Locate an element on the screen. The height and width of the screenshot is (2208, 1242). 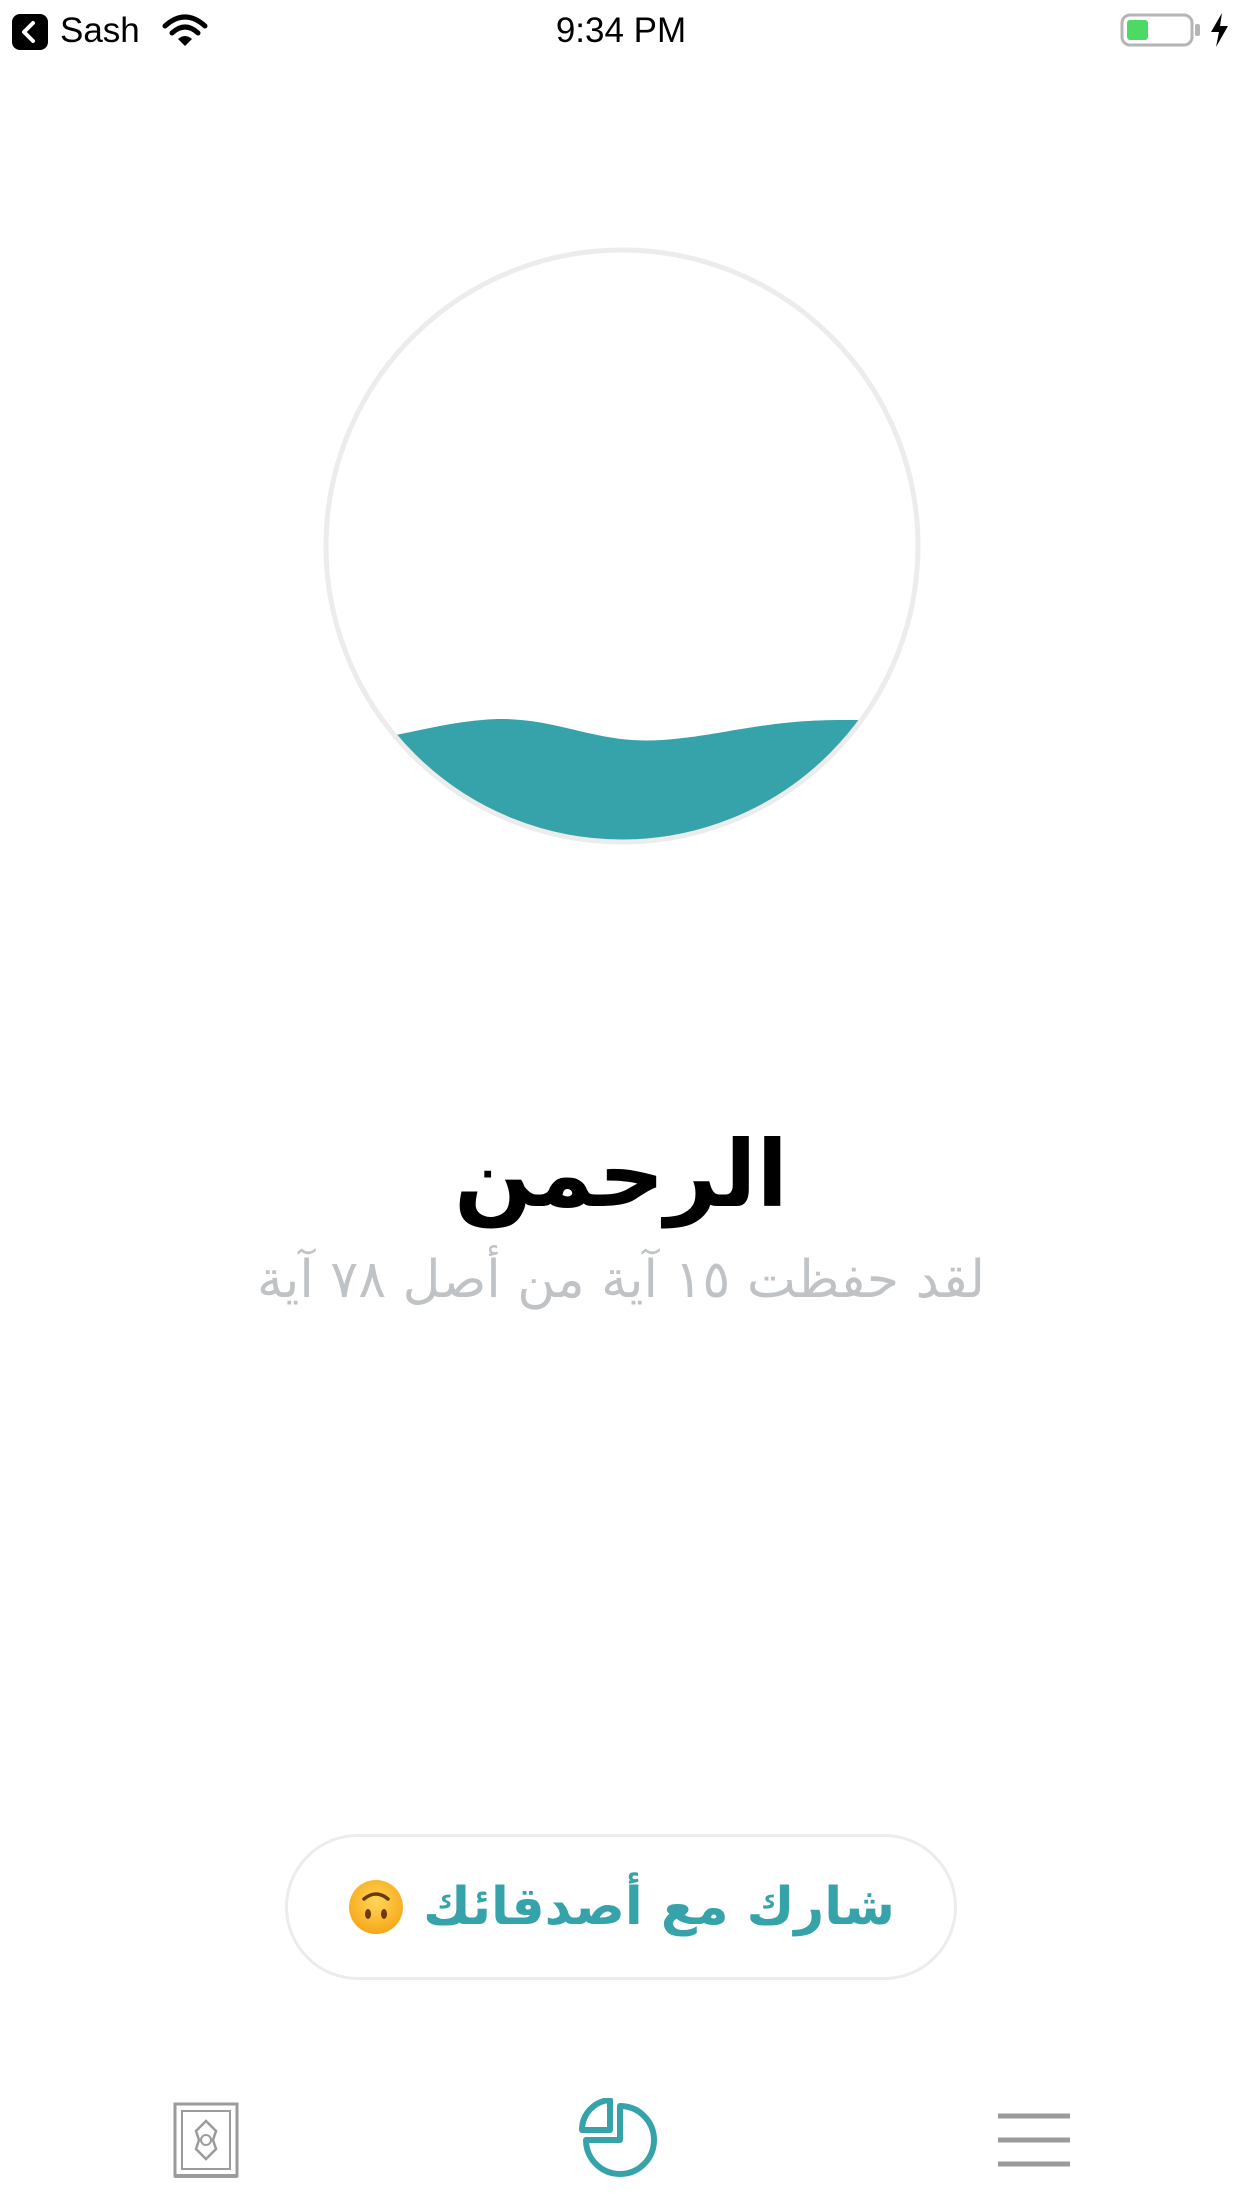
share-button-label: شارك مع أصدقائك is located at coordinates (659, 1907).